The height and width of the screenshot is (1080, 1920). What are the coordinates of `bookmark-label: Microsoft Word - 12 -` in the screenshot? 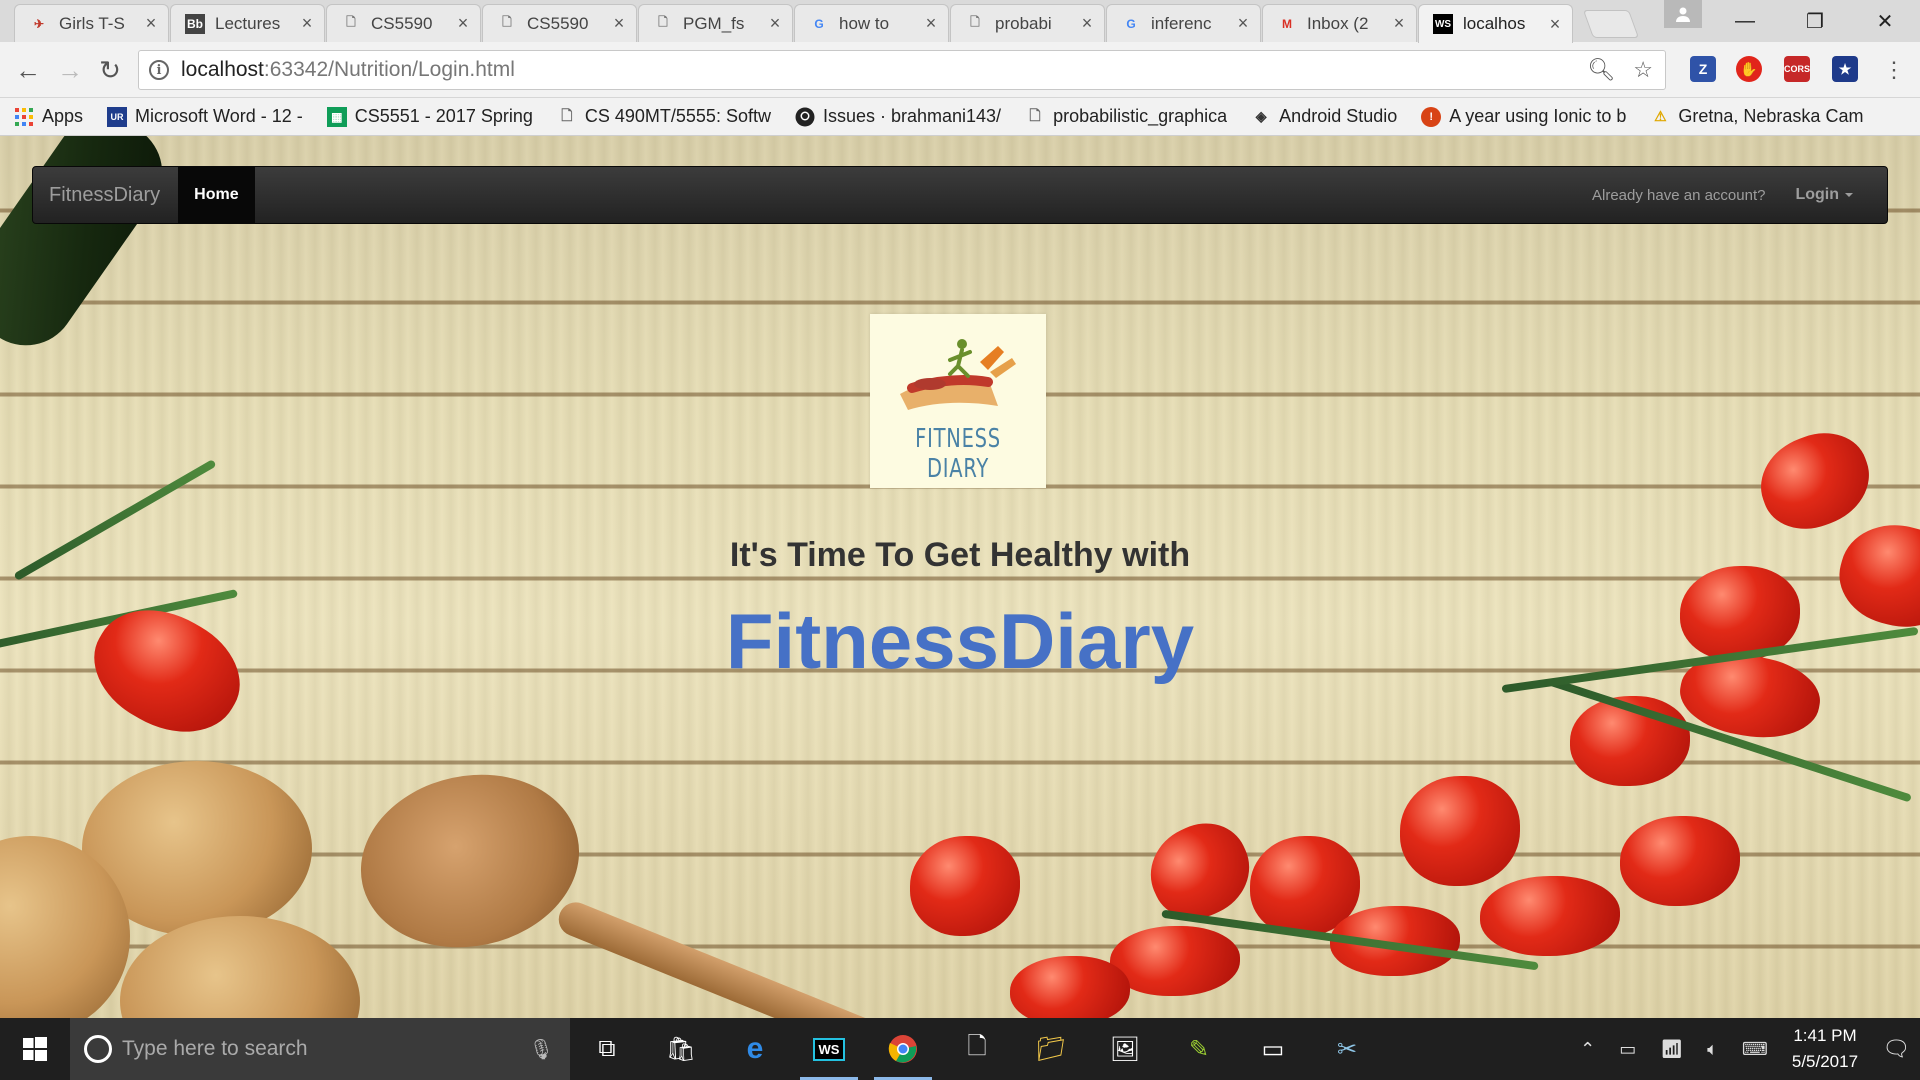 It's located at (219, 116).